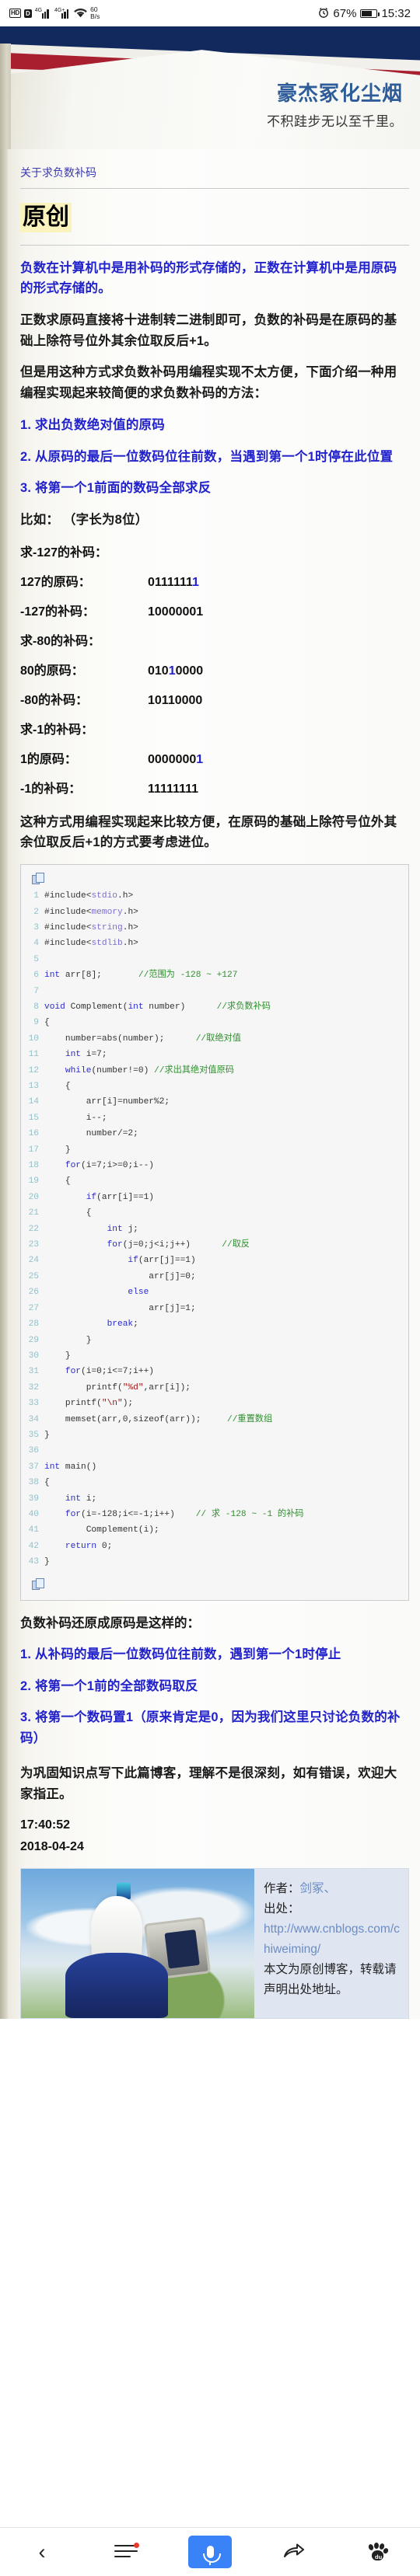 This screenshot has width=420, height=2576. Describe the element at coordinates (214, 1546) in the screenshot. I see `code-line: 42 return 0;` at that location.